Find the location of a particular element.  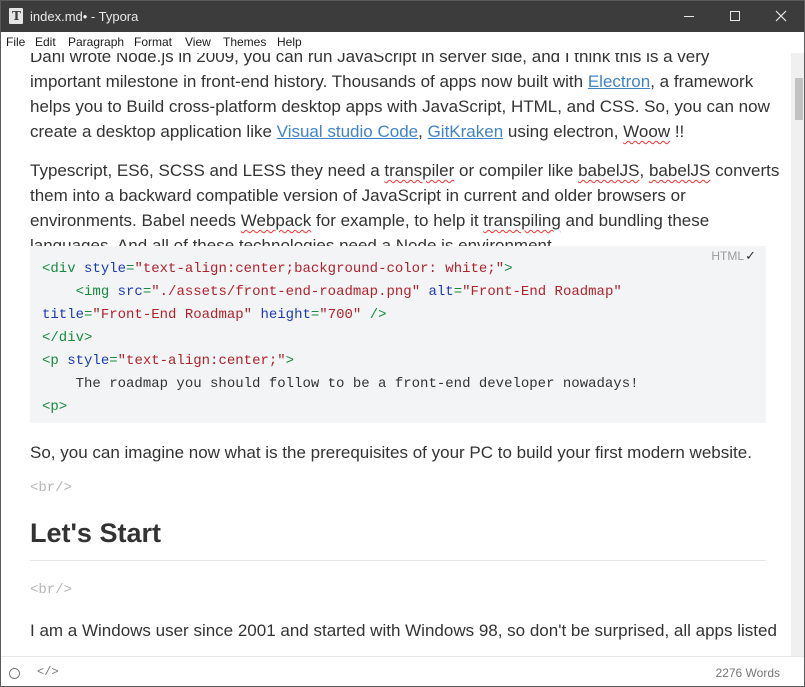

window-title: index.md• - Typora is located at coordinates (84, 16).